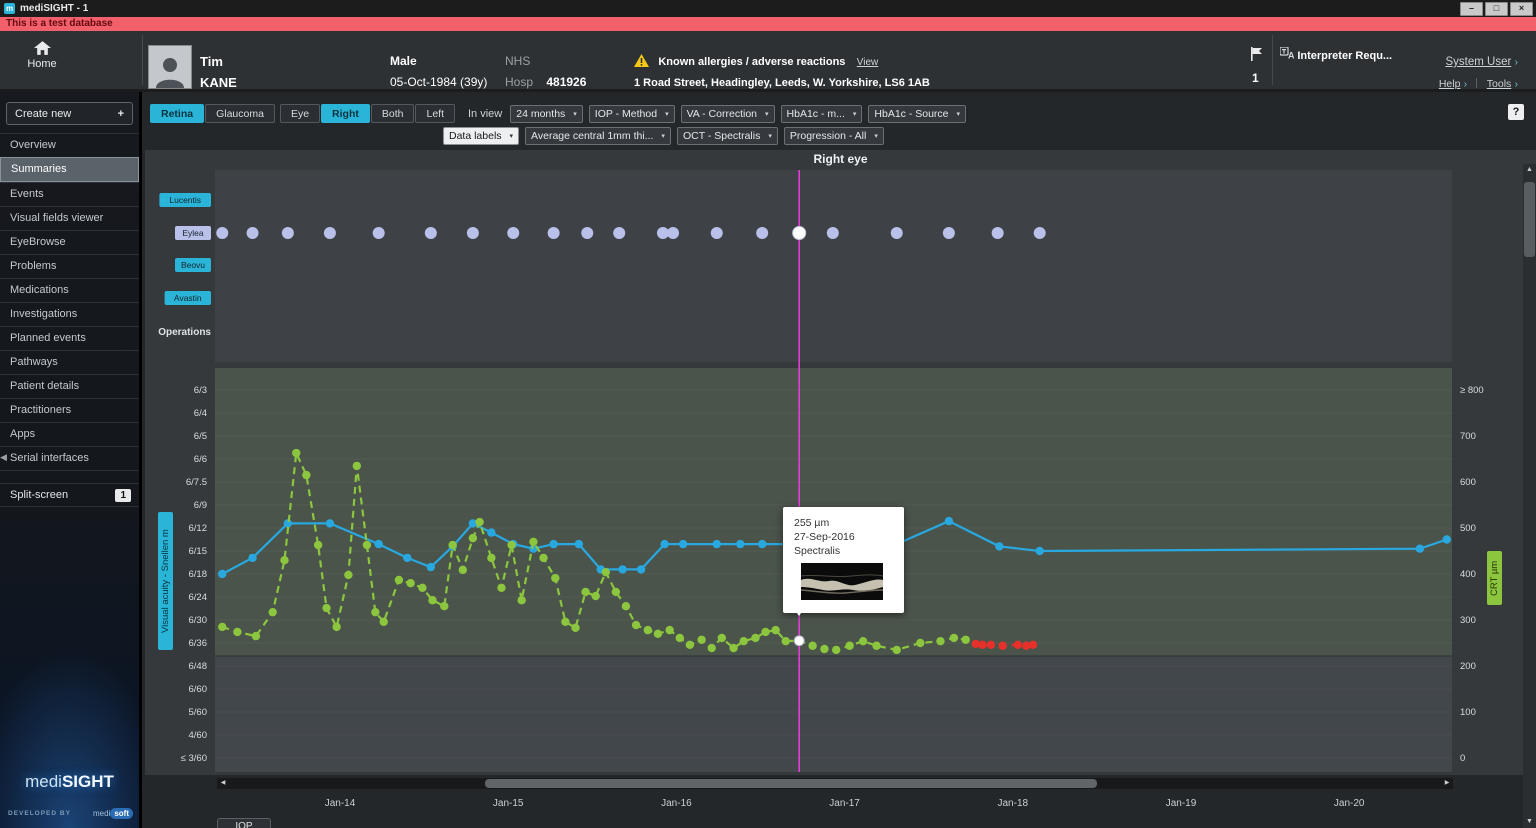 The image size is (1536, 828). I want to click on minimize-button: –, so click(1471, 8).